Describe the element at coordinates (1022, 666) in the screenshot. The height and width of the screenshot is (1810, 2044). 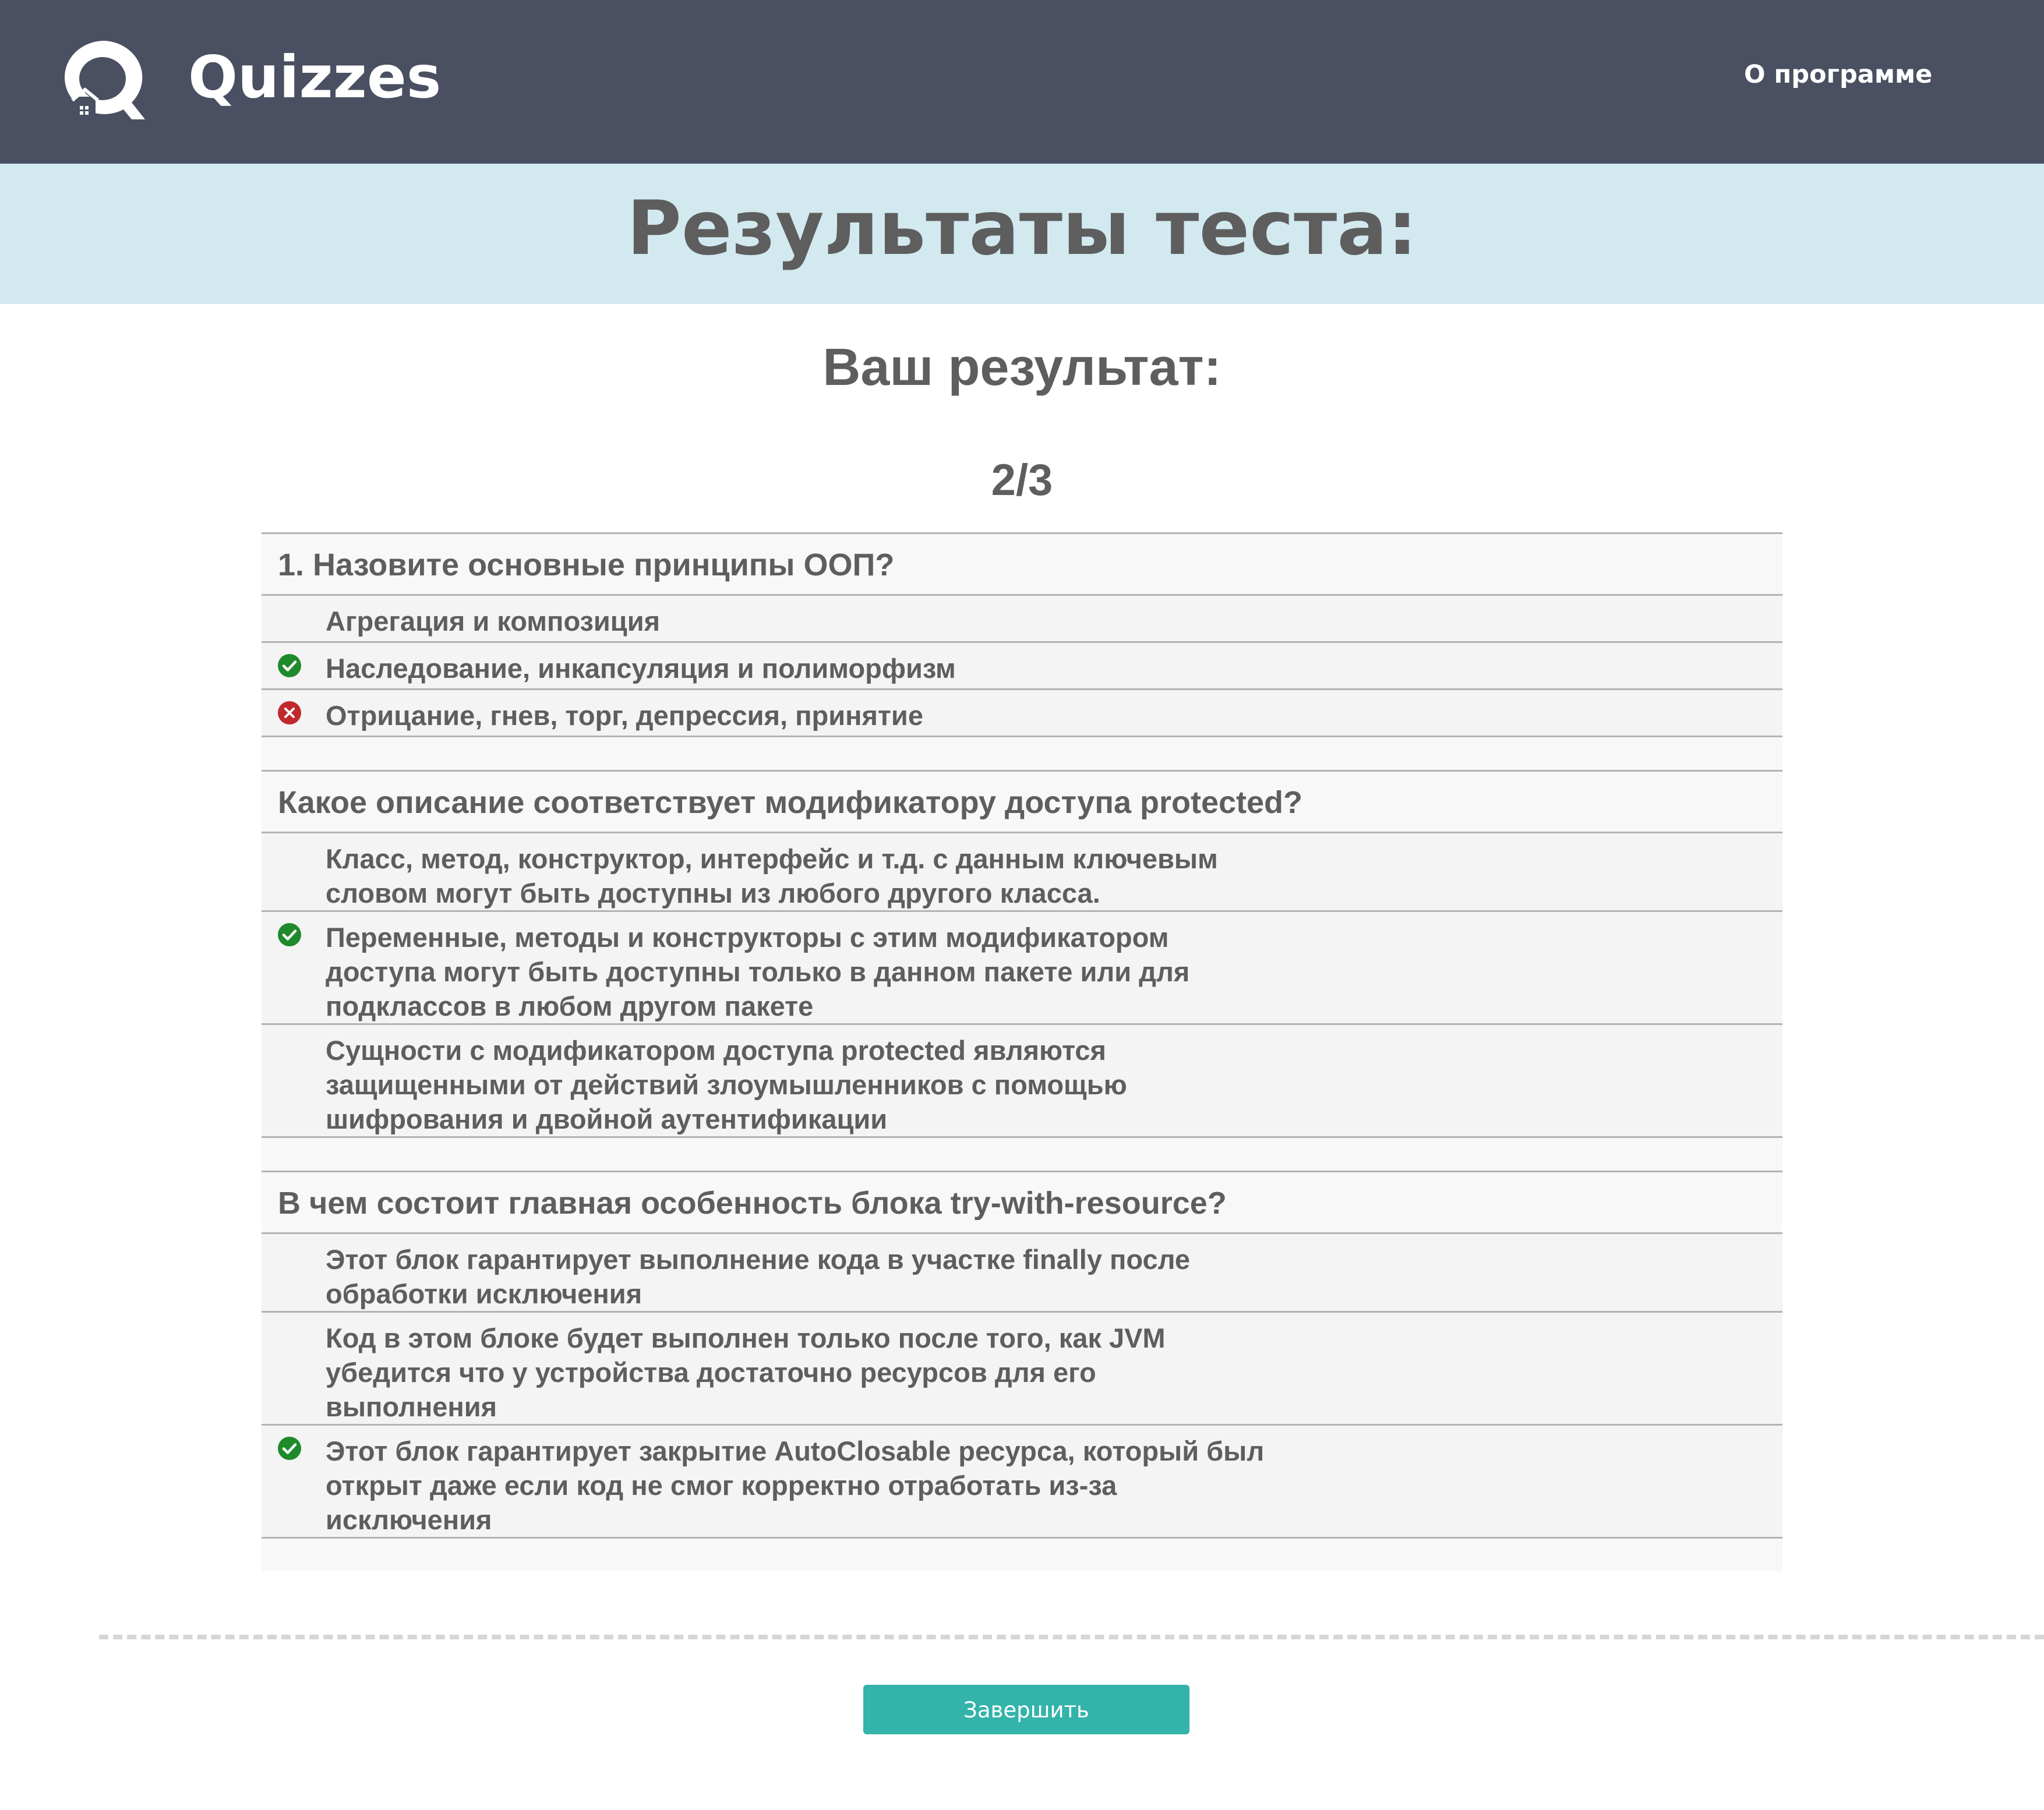
I see `answer-item: Наследование, инкапсуляция и полиморфизм` at that location.